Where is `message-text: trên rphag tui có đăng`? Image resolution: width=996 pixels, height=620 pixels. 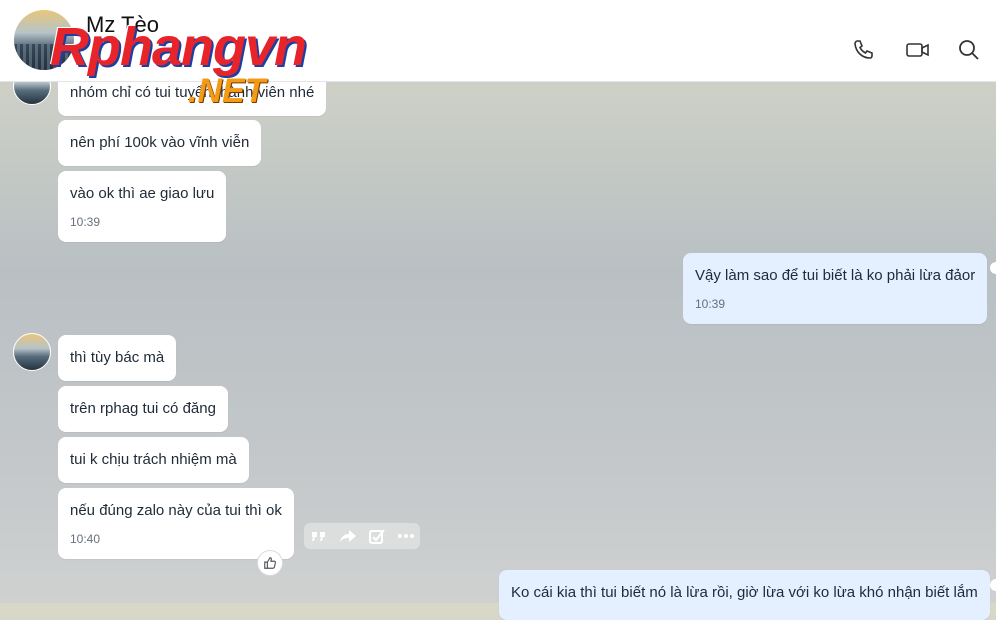
message-text: trên rphag tui có đăng is located at coordinates (143, 408).